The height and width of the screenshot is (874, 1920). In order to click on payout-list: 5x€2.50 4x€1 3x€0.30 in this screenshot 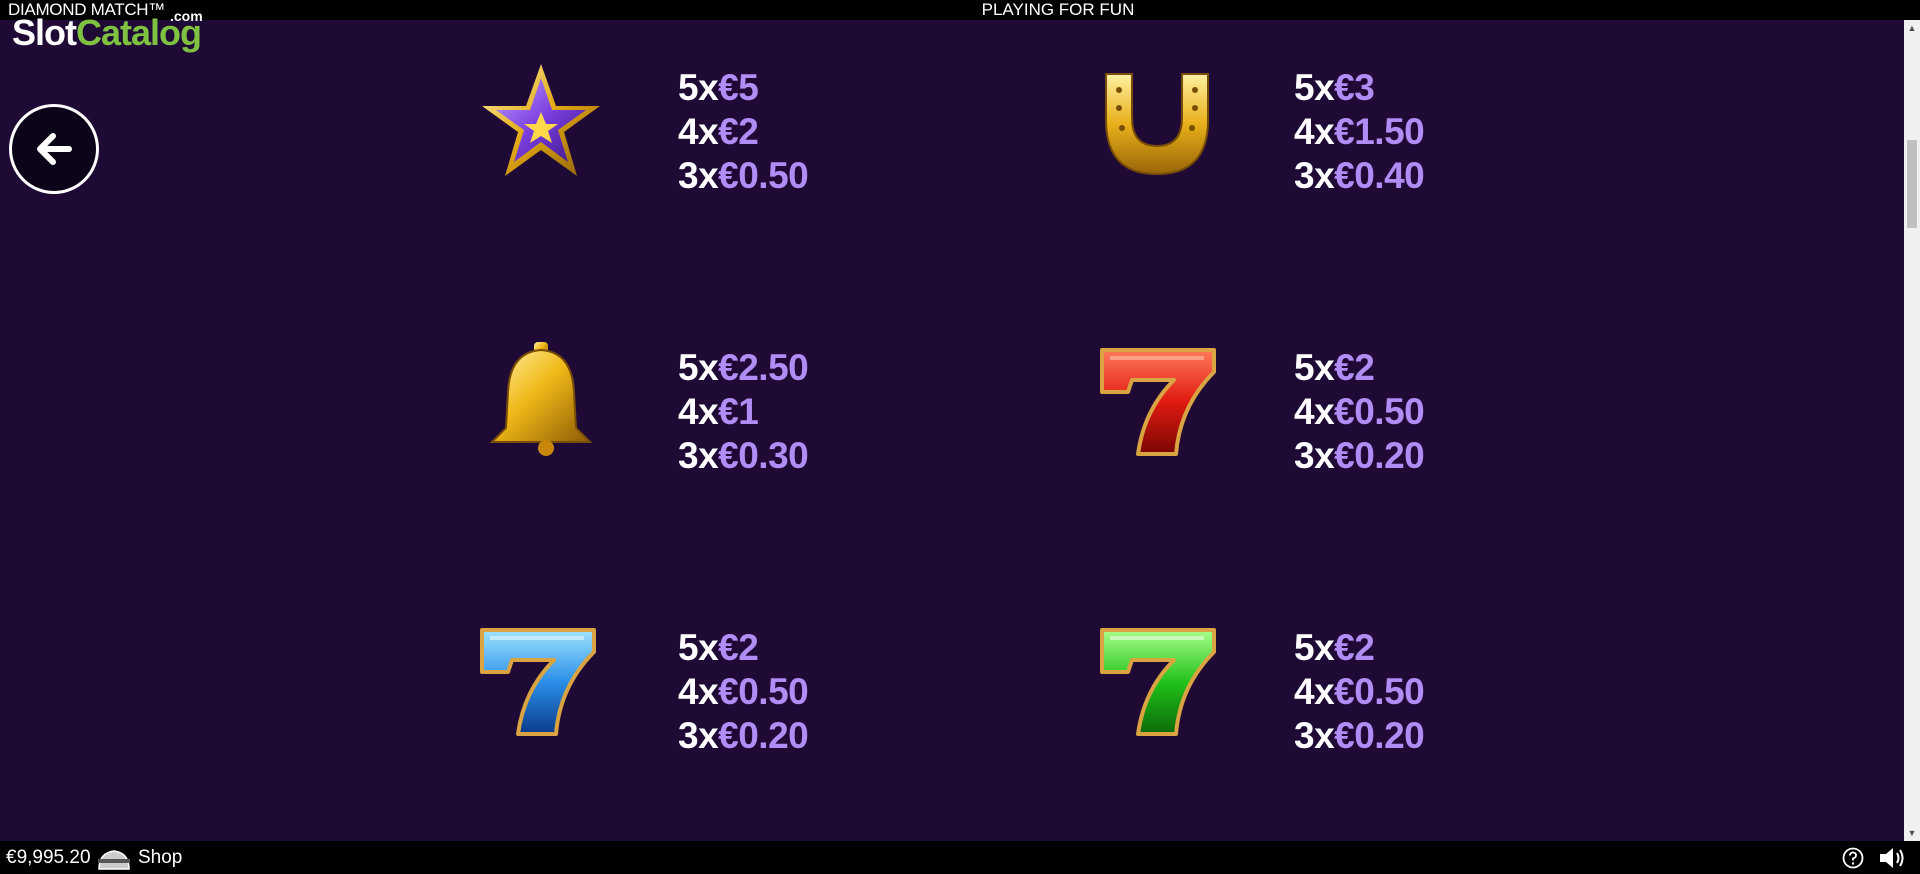, I will do `click(743, 412)`.